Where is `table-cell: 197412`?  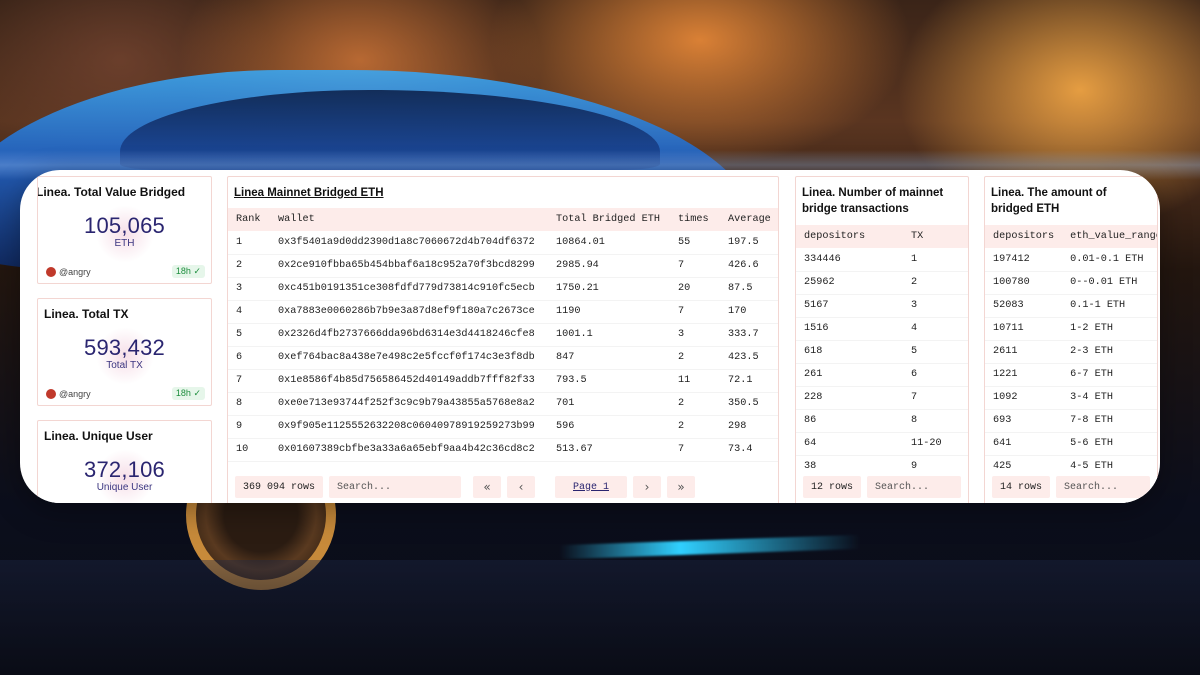 table-cell: 197412 is located at coordinates (1024, 260).